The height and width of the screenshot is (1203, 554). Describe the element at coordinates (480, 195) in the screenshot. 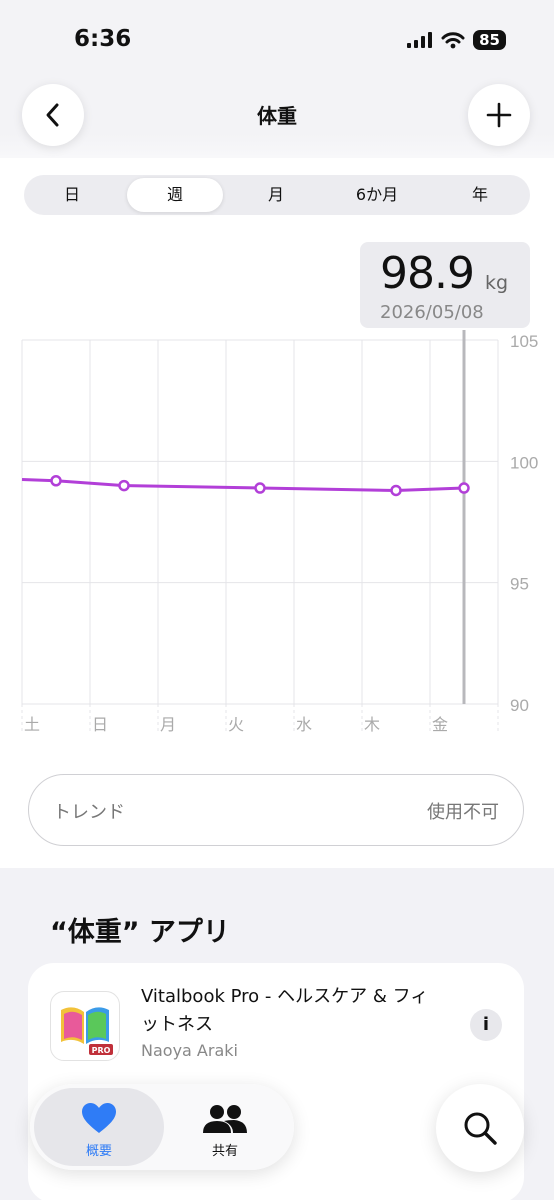

I see `segment-year: 年` at that location.